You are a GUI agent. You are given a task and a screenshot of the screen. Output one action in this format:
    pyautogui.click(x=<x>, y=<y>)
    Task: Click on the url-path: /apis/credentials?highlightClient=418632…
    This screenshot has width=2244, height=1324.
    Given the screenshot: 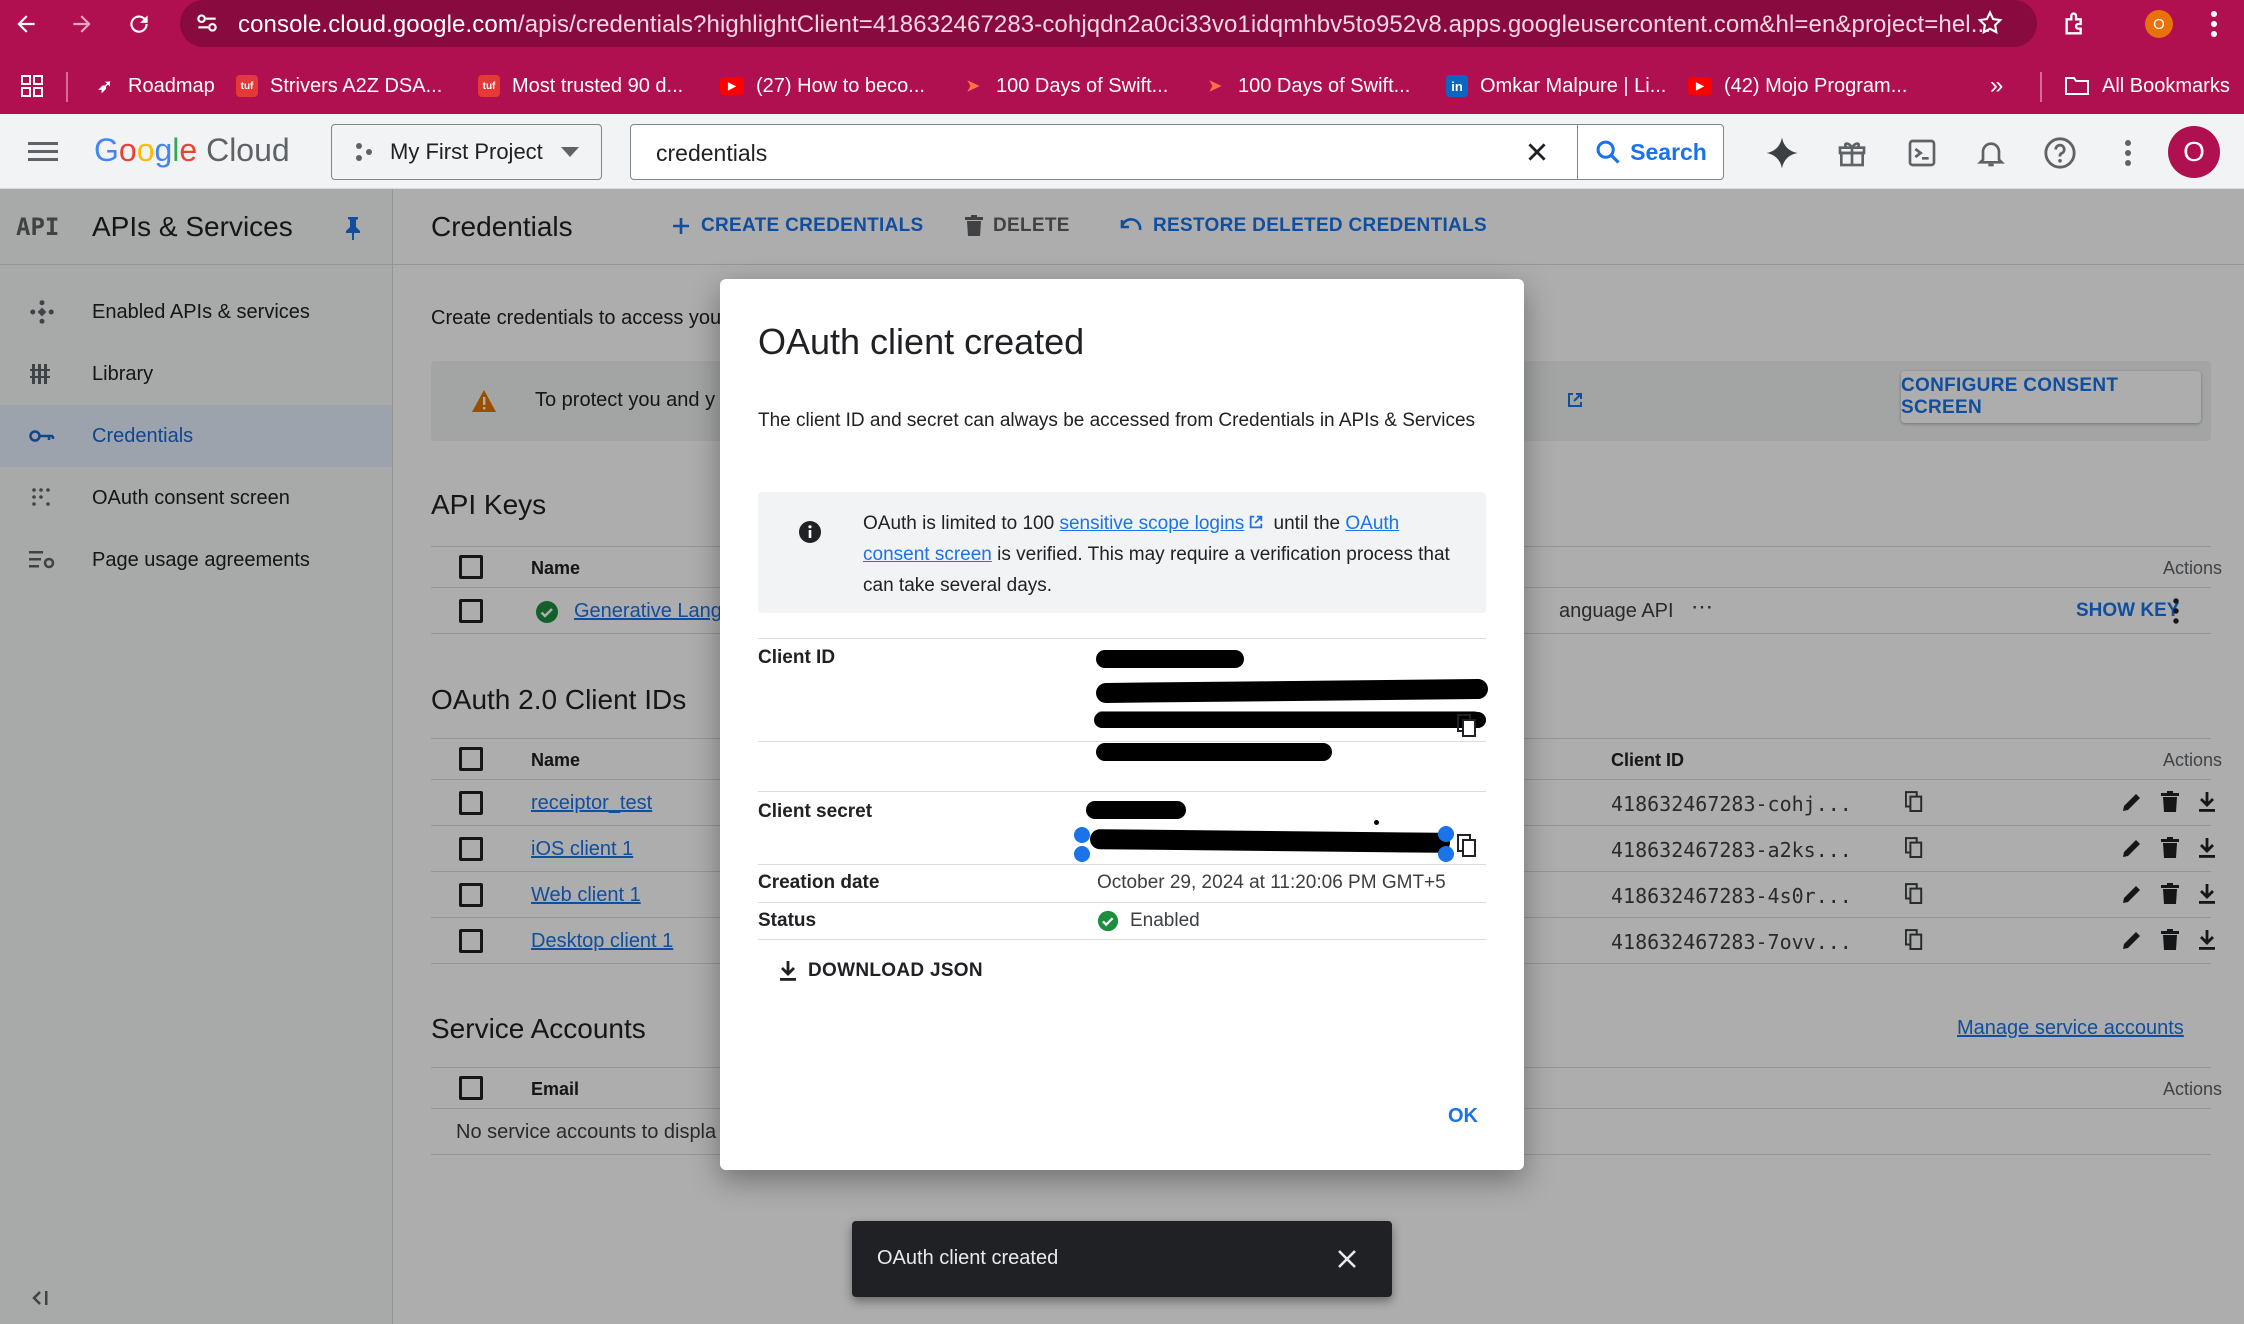 What is the action you would take?
    pyautogui.click(x=1254, y=24)
    